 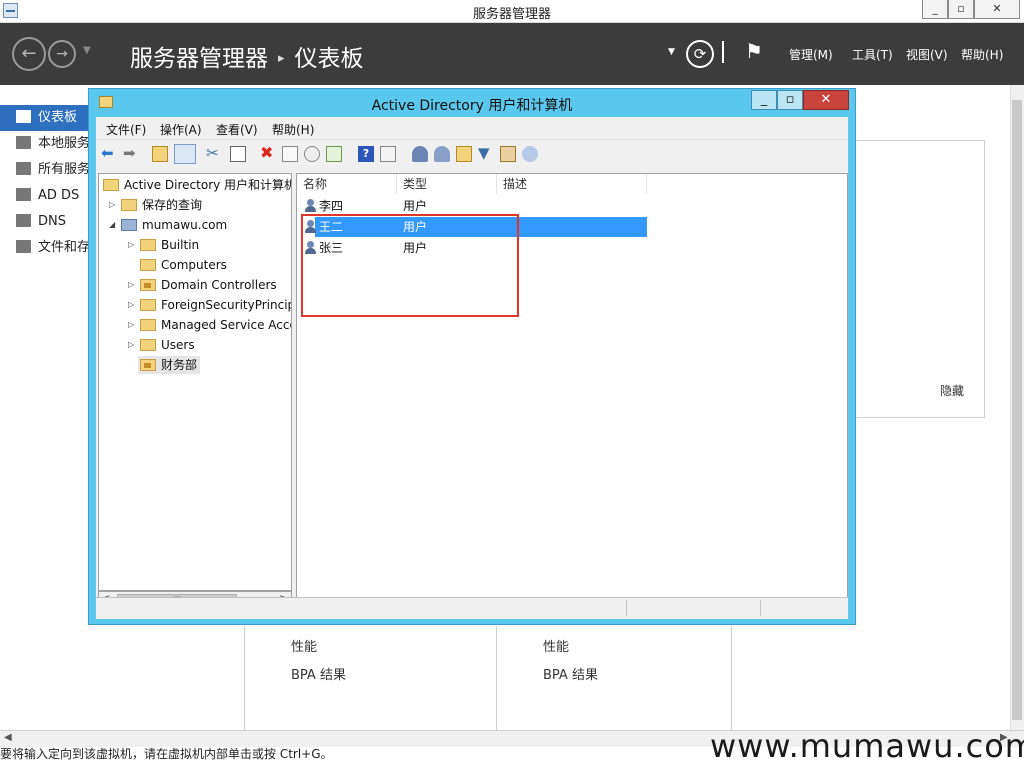 I want to click on server-manager-titlebar: 服务器管理器 _ ▫ ✕, so click(x=512, y=11).